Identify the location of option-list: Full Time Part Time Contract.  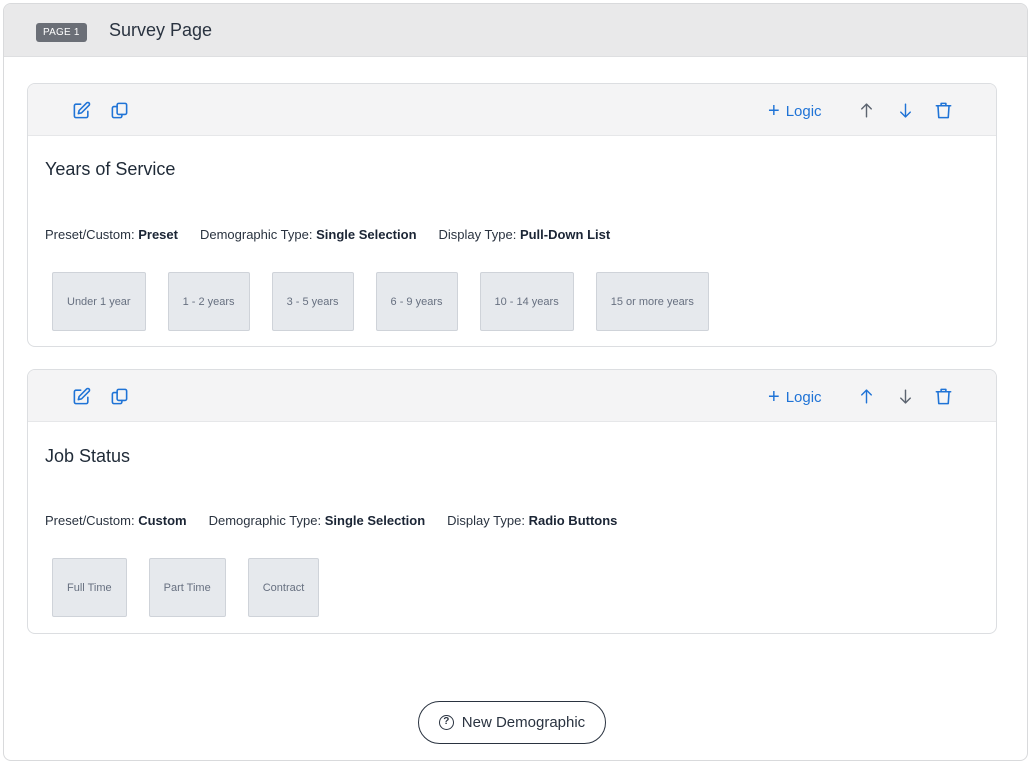
(186, 587).